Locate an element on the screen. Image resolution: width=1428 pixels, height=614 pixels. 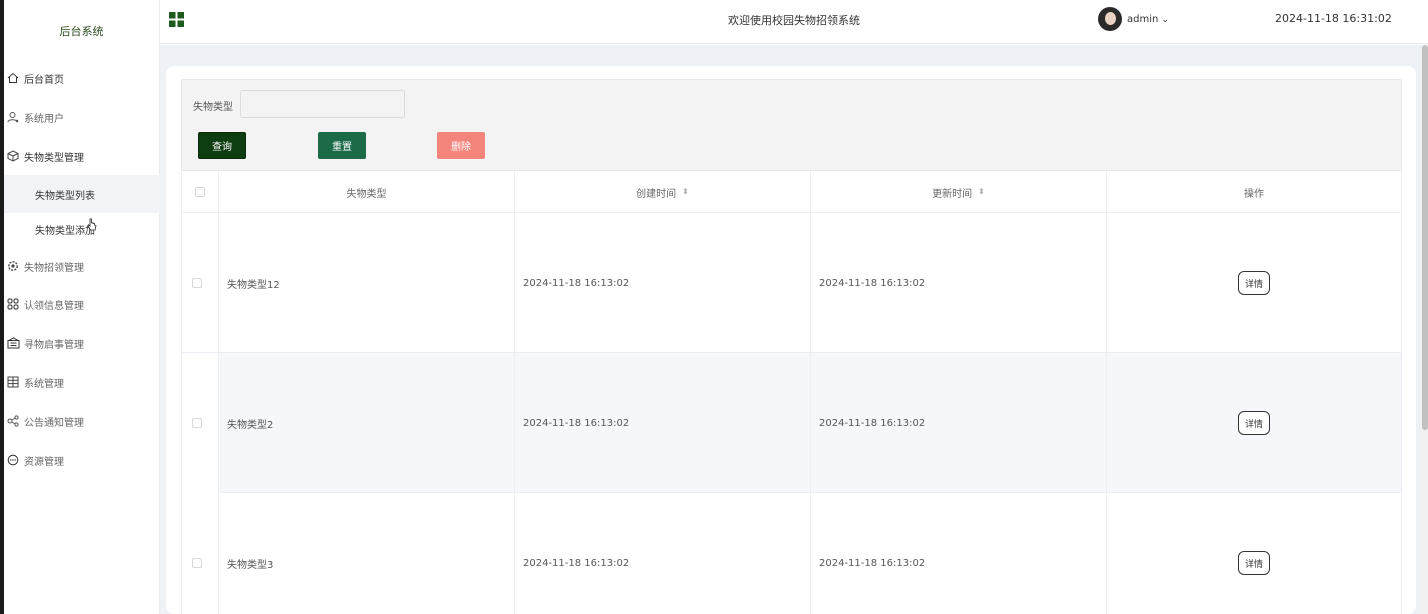
page-scrollbar is located at coordinates (1425, 329).